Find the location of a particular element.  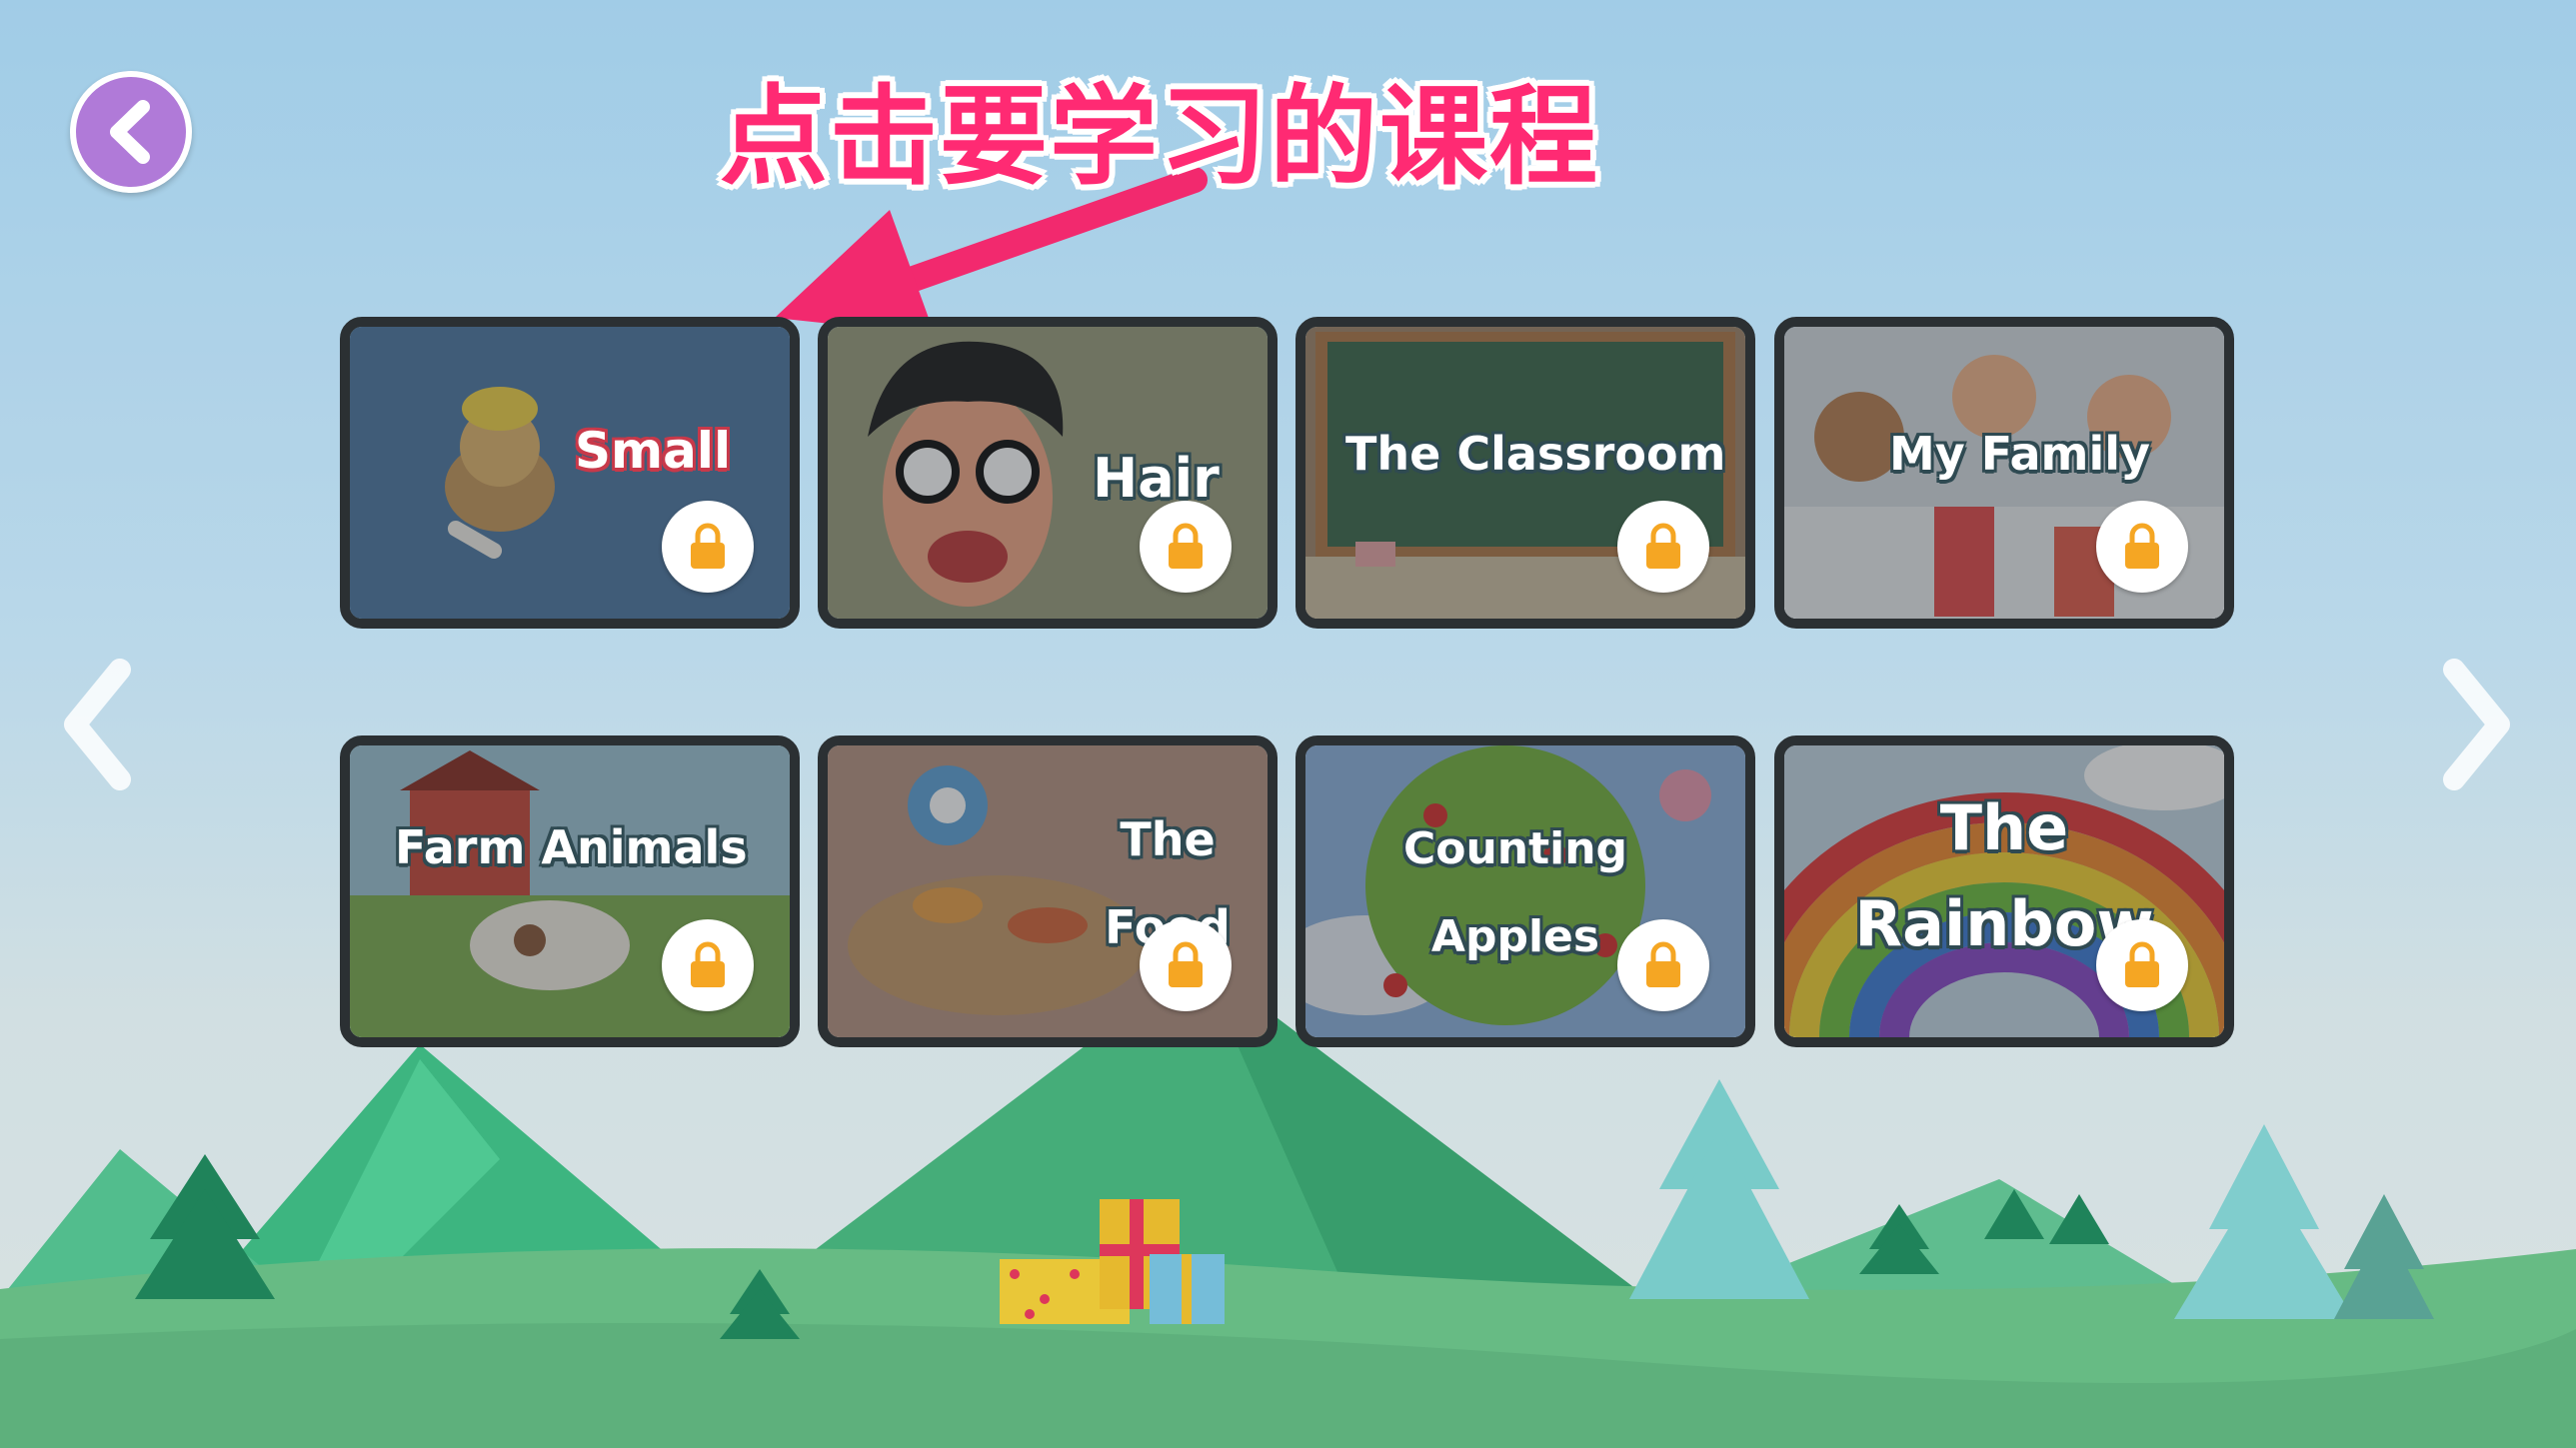

back-button is located at coordinates (131, 132).